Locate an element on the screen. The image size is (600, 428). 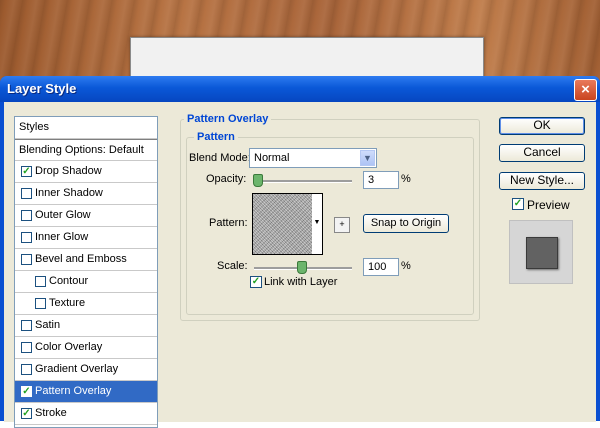
ok-button: OK is located at coordinates (542, 126).